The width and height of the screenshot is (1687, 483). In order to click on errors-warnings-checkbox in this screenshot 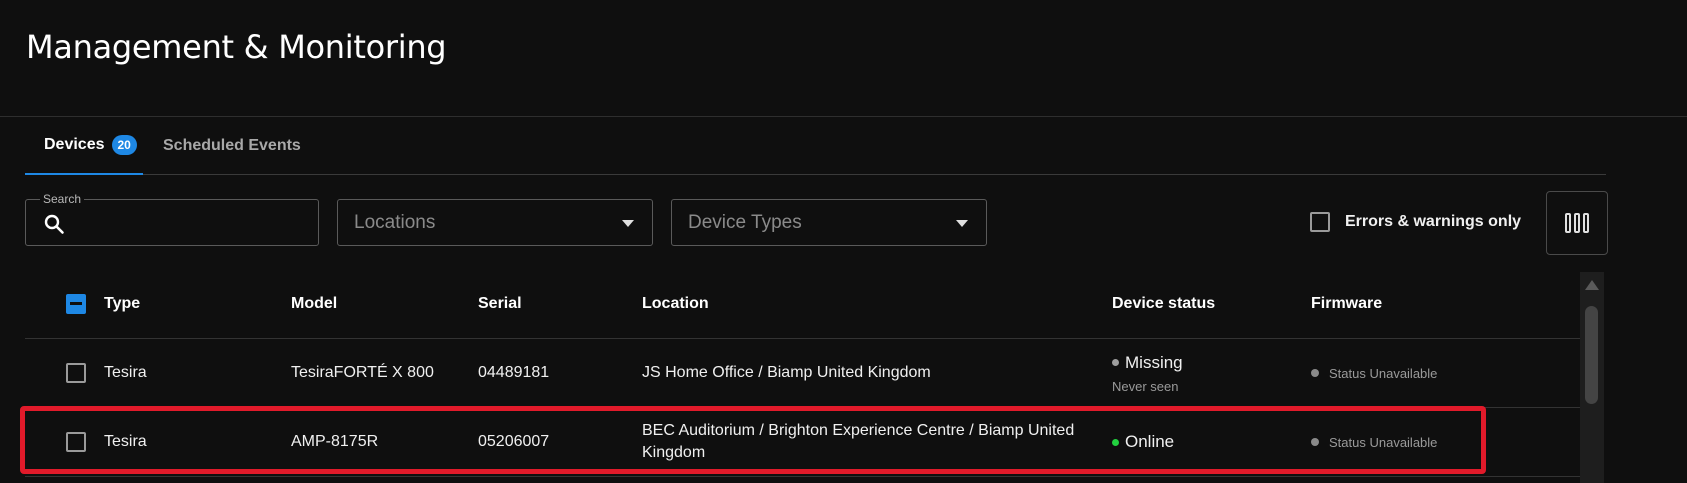, I will do `click(1320, 222)`.